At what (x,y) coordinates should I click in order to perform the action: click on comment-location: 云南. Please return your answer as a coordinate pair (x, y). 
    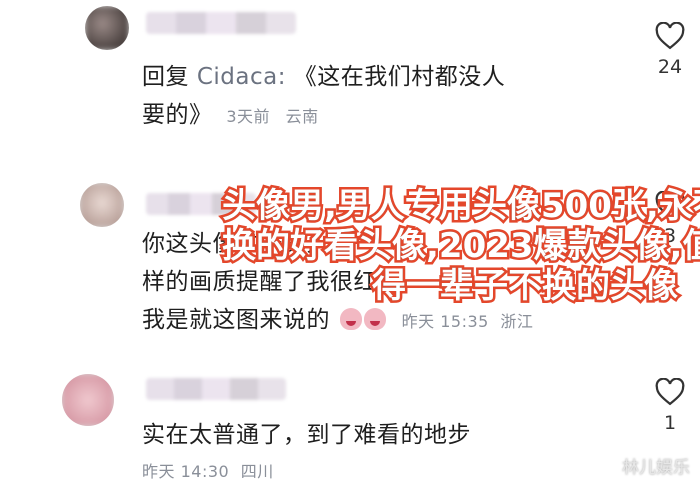
    Looking at the image, I should click on (302, 116).